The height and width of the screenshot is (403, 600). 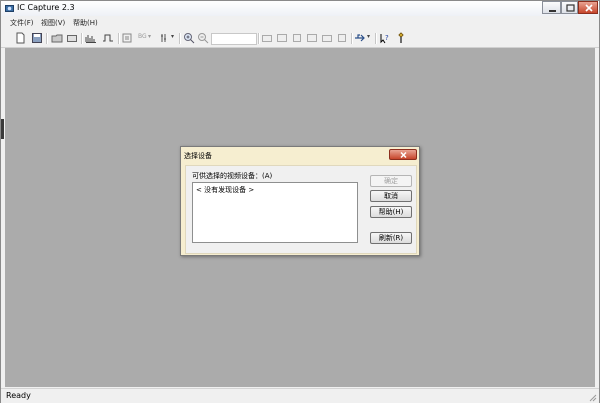 What do you see at coordinates (127, 38) in the screenshot?
I see `fullscreen-icon` at bounding box center [127, 38].